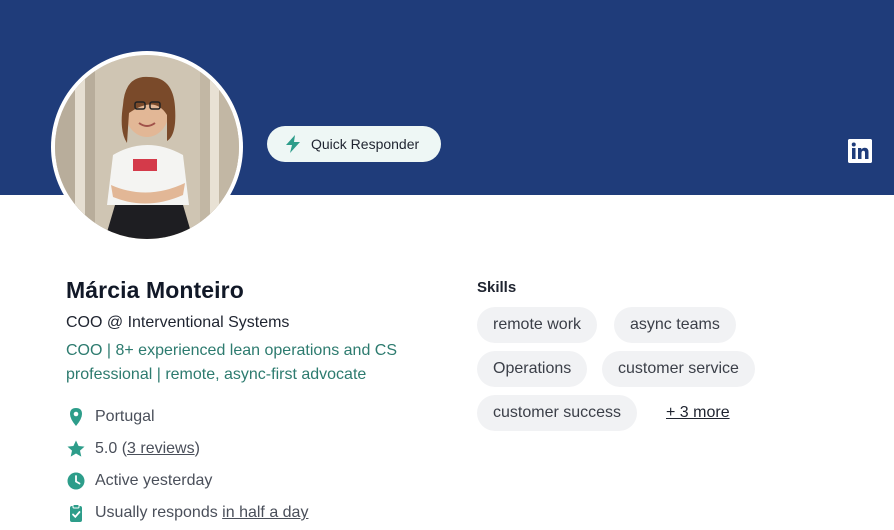 The height and width of the screenshot is (530, 894). I want to click on meta-rating: 5.0 (3 reviews), so click(133, 449).